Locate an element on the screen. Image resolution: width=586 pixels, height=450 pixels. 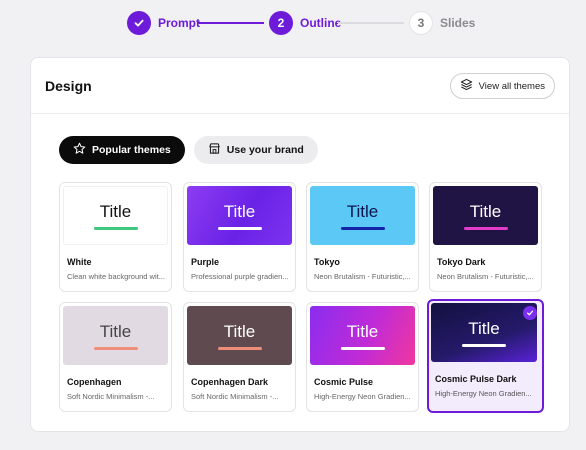
theme-tabs: Popular themes Use your brand is located at coordinates (193, 150).